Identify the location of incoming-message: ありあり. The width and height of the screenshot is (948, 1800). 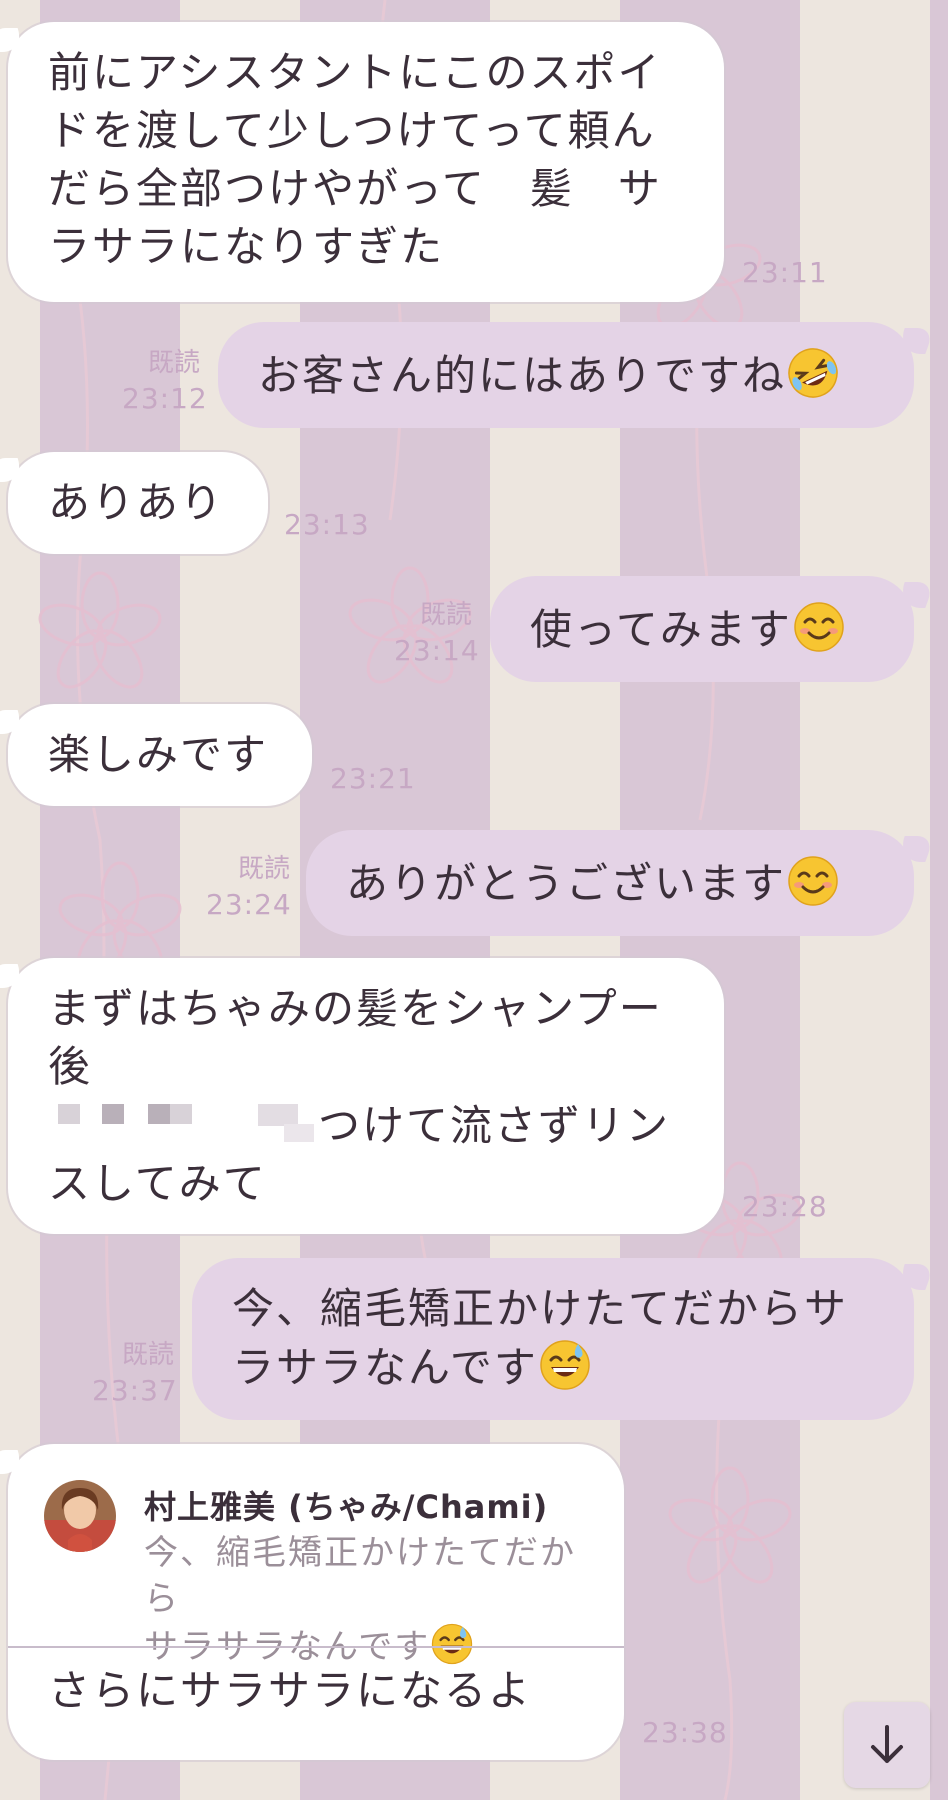
(138, 503).